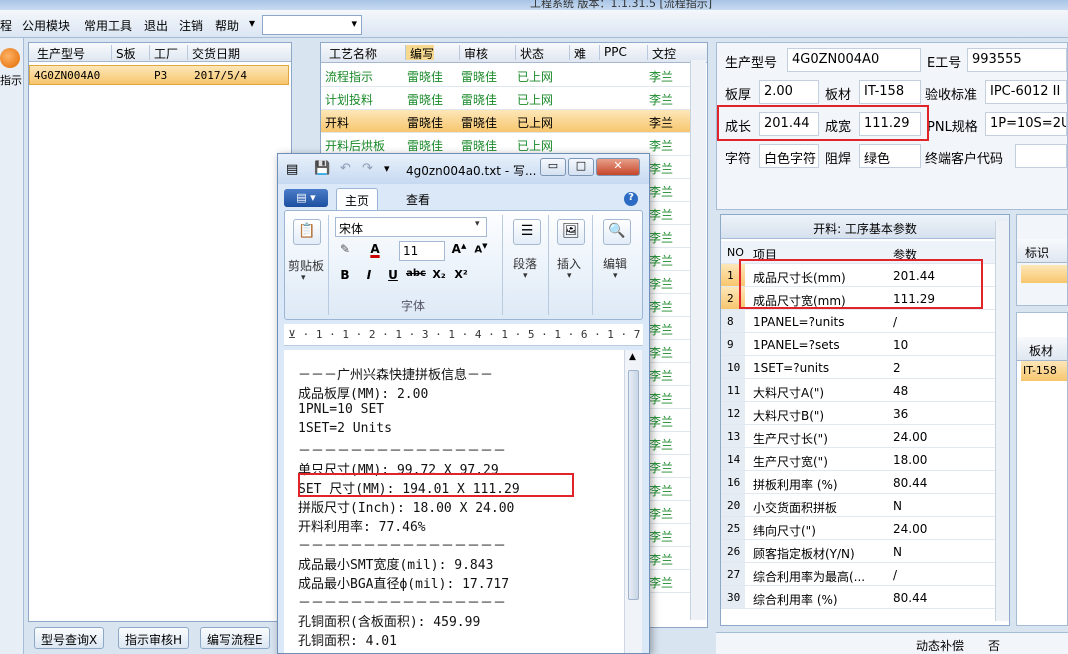 The width and height of the screenshot is (1068, 654). What do you see at coordinates (529, 53) in the screenshot?
I see `col-status: 状态` at bounding box center [529, 53].